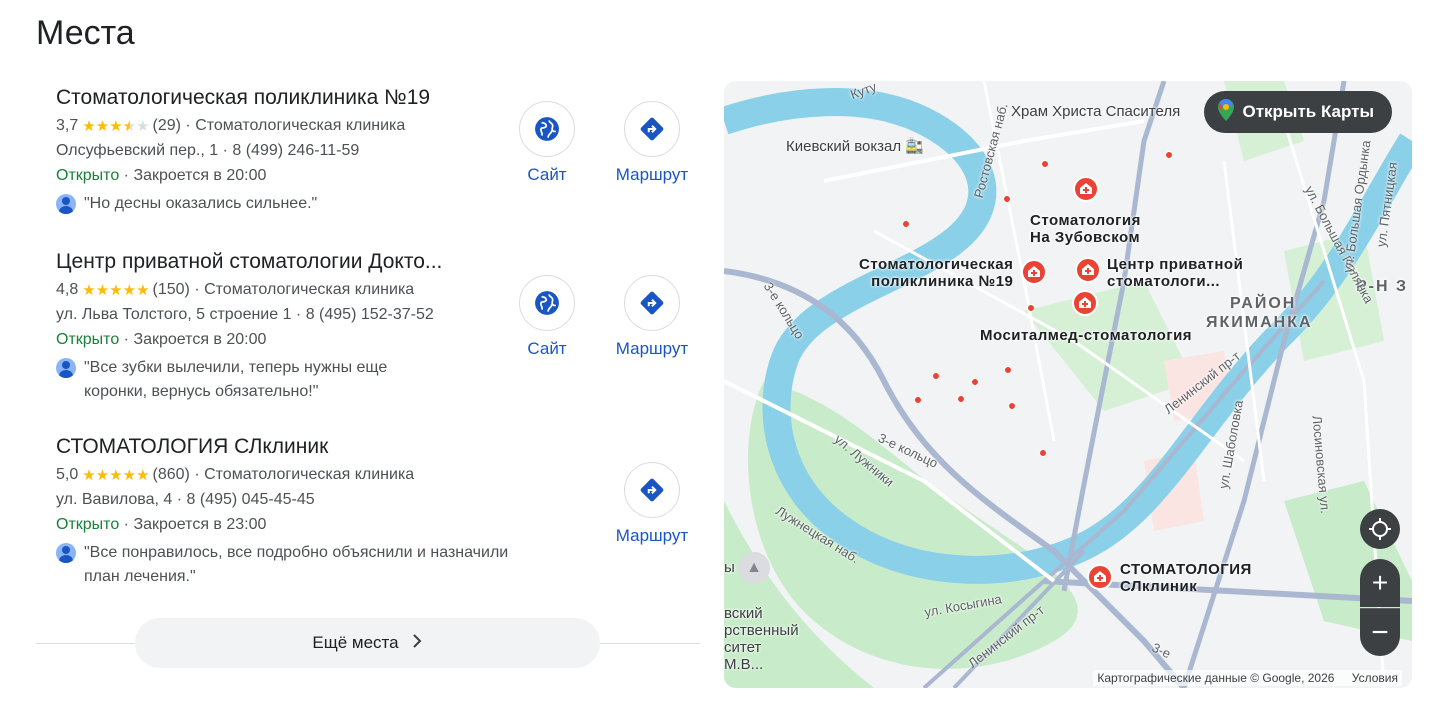 This screenshot has height=709, width=1443. Describe the element at coordinates (1375, 678) in the screenshot. I see `terms-link: Условия` at that location.